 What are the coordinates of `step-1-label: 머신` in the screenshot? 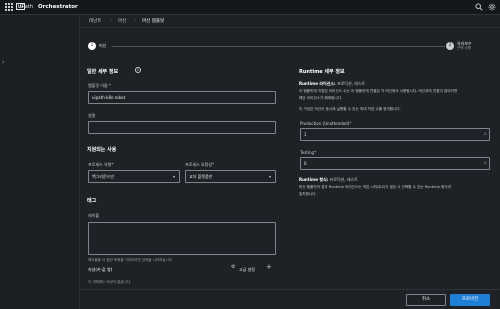 It's located at (103, 45).